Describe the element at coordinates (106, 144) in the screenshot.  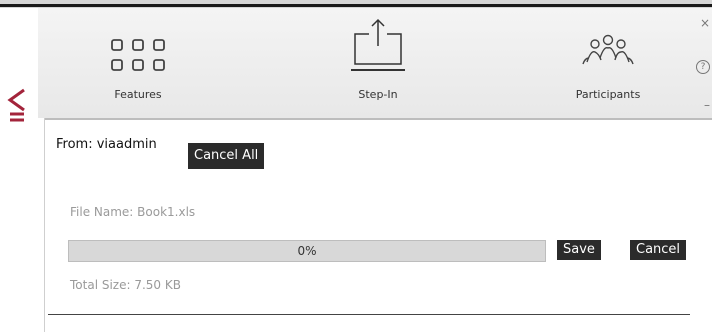
I see `from-label: From: viaadmin` at that location.